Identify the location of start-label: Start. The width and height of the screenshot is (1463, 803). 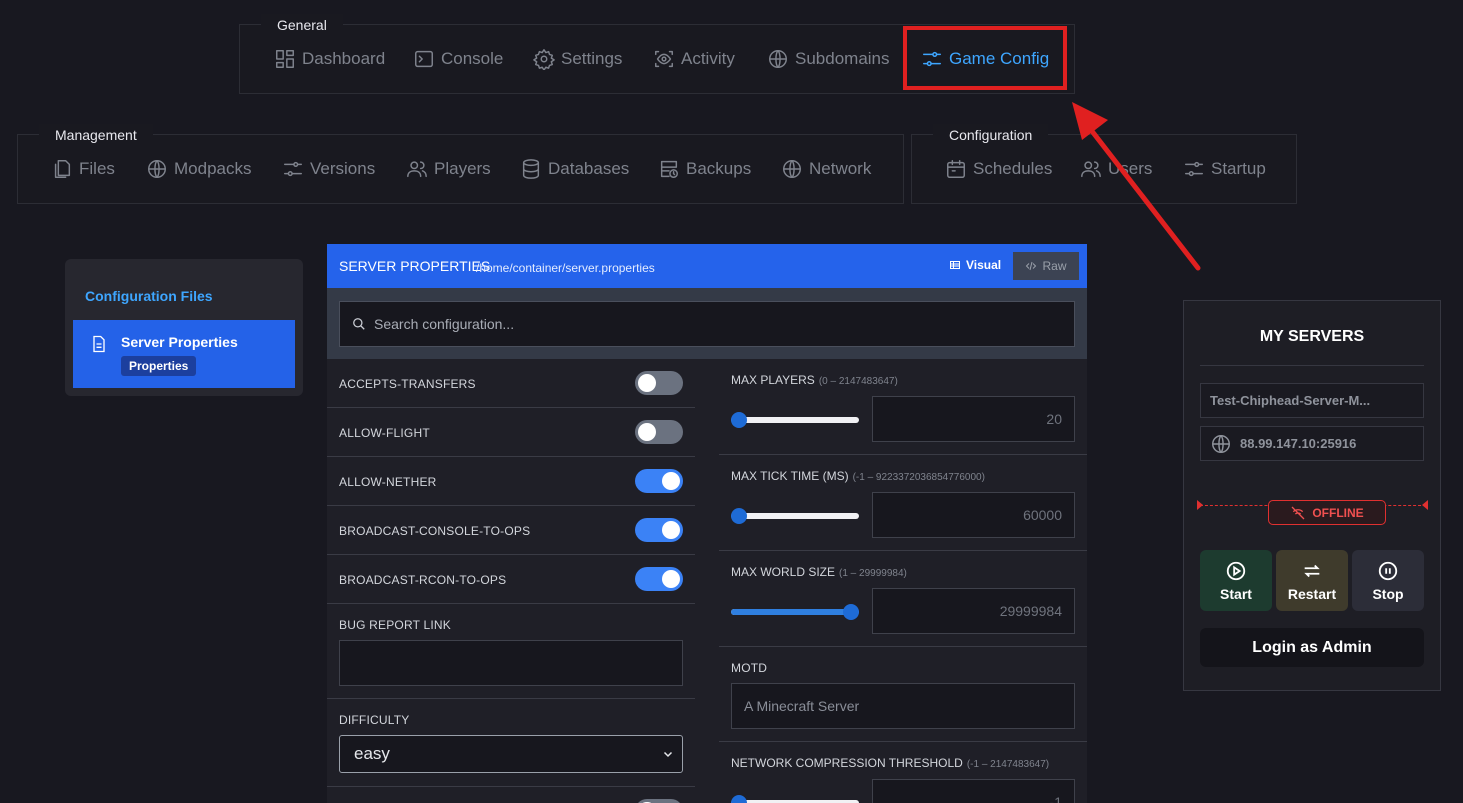
(1236, 593).